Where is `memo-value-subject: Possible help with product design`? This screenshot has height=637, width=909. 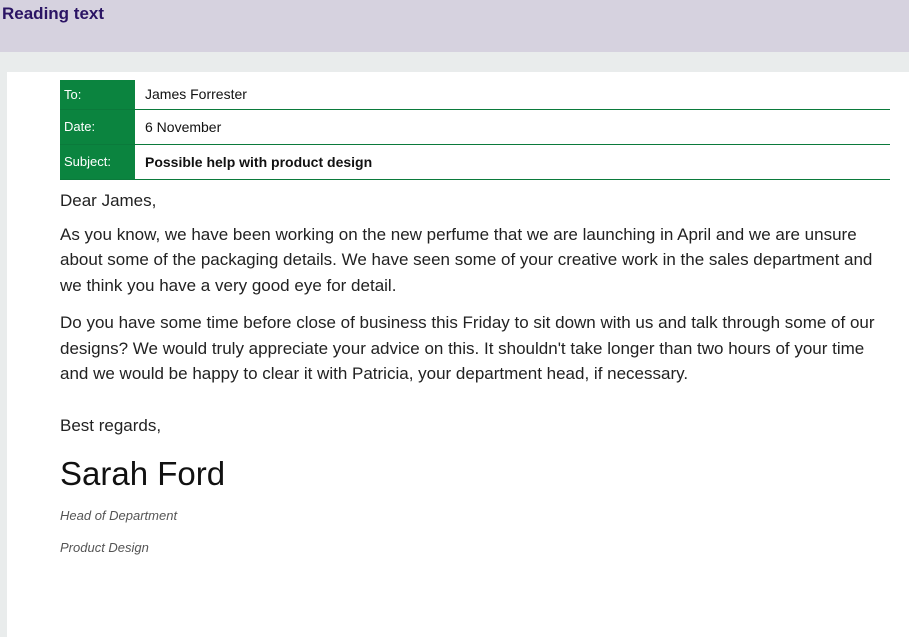 memo-value-subject: Possible help with product design is located at coordinates (259, 162).